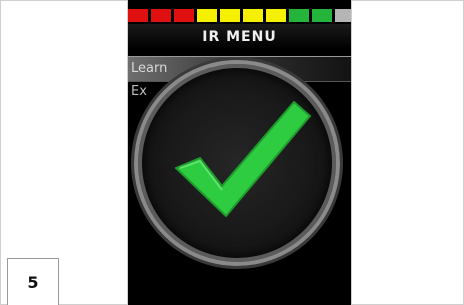 This screenshot has width=464, height=305. What do you see at coordinates (33, 281) in the screenshot?
I see `step-number: 5` at bounding box center [33, 281].